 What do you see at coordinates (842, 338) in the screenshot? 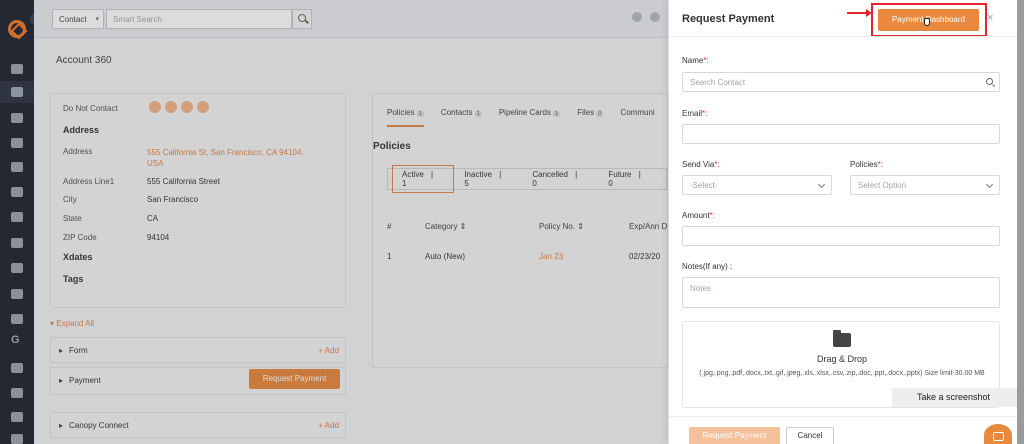
I see `folder-icon` at bounding box center [842, 338].